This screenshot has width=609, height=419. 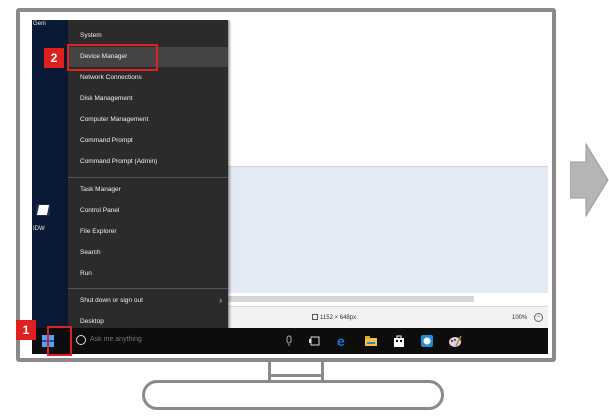 I want to click on menu-item-control-panel: Control Panel, so click(x=148, y=211).